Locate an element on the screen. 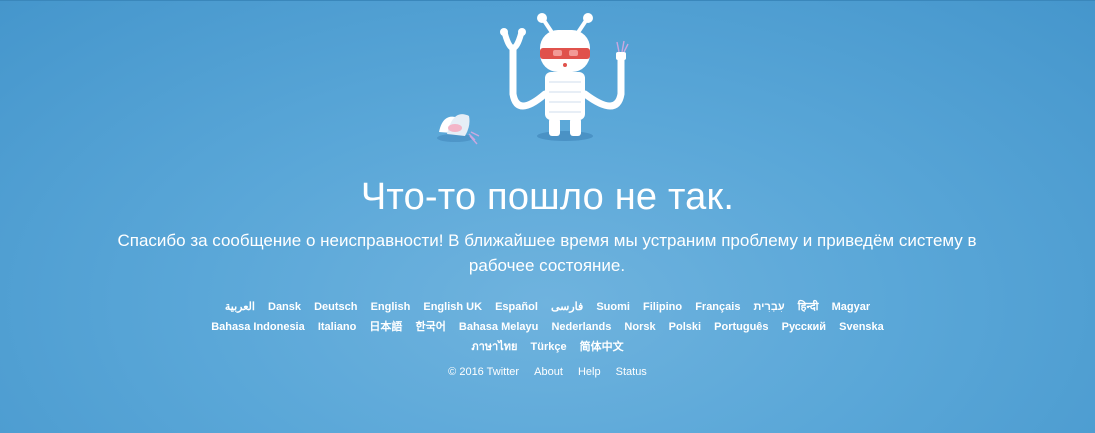 The width and height of the screenshot is (1095, 433). language-item: Bahasa Melayu is located at coordinates (498, 327).